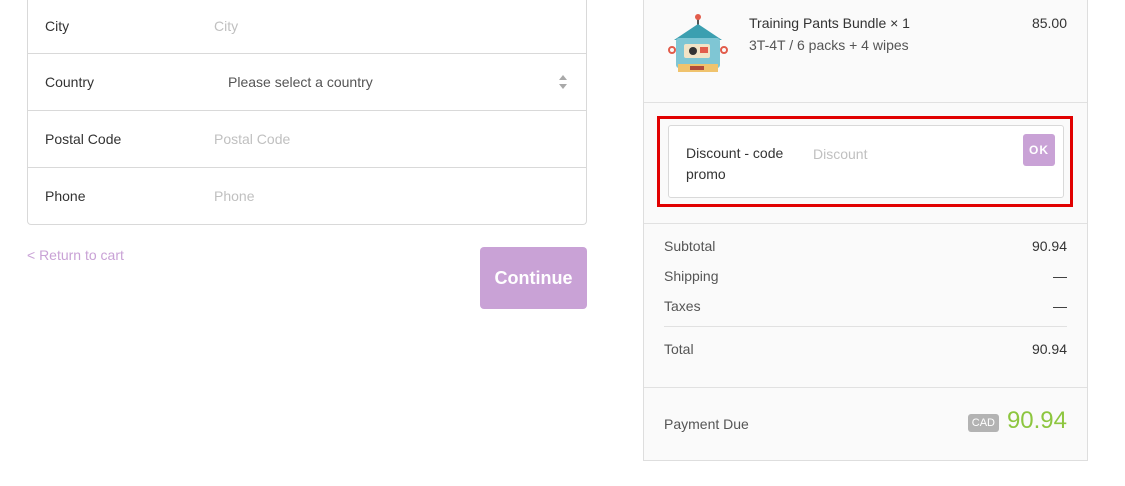  I want to click on country-row: Country Please select a country, so click(307, 82).